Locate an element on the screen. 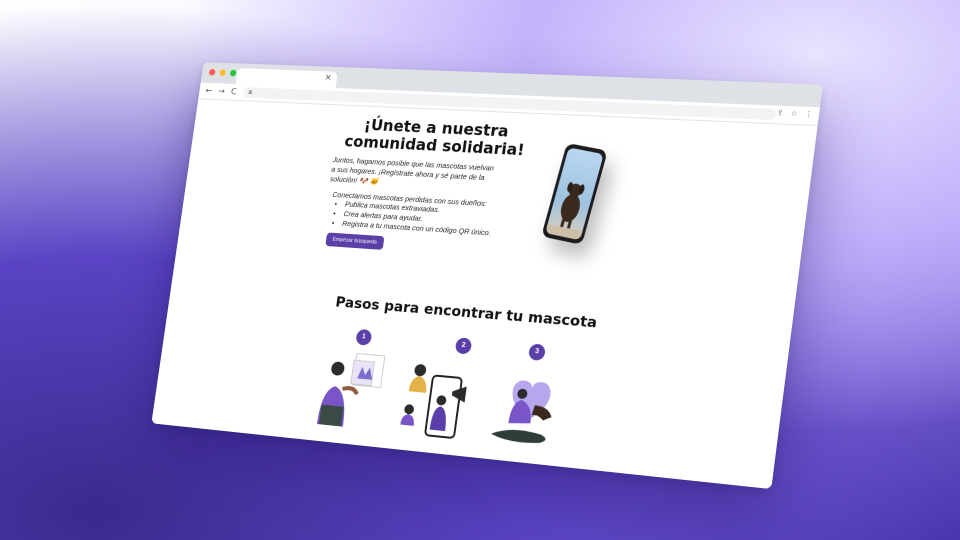 Image resolution: width=960 pixels, height=540 pixels. phone-mockup-image is located at coordinates (574, 193).